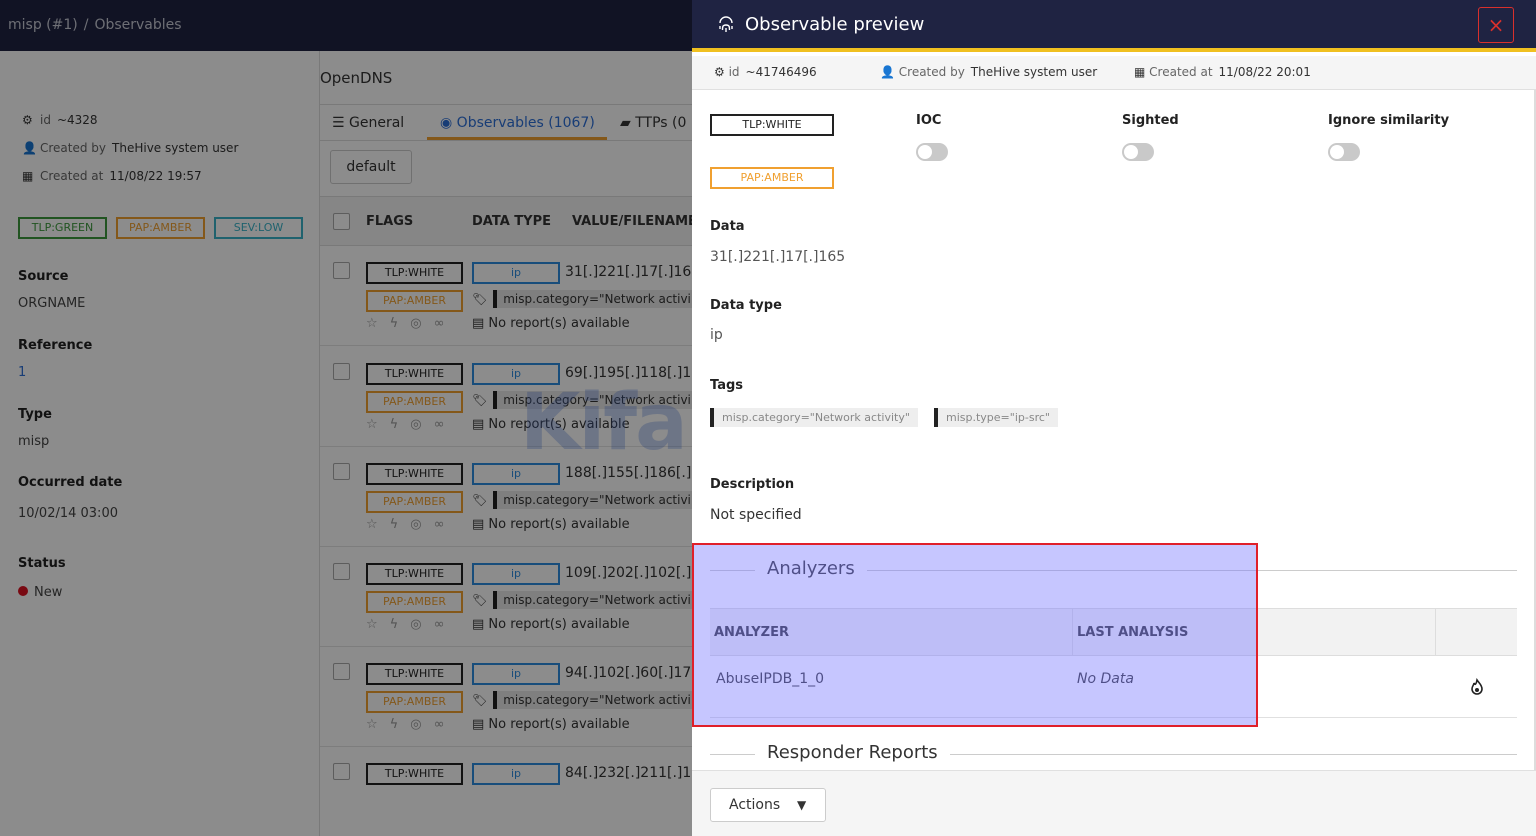 The height and width of the screenshot is (836, 1536). What do you see at coordinates (1389, 120) in the screenshot?
I see `ignore-similarity-label: Ignore similarity` at bounding box center [1389, 120].